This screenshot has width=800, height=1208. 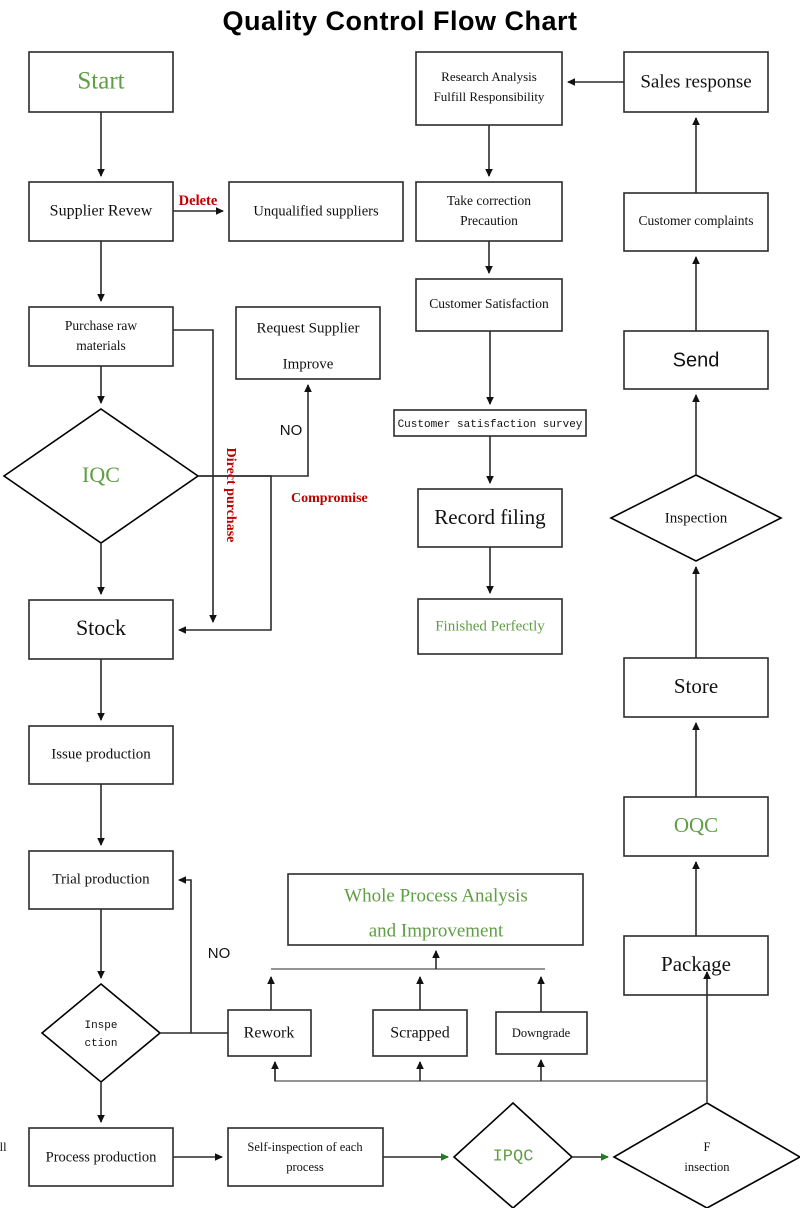 I want to click on node-full-insection-label-line2: insection, so click(x=707, y=1167).